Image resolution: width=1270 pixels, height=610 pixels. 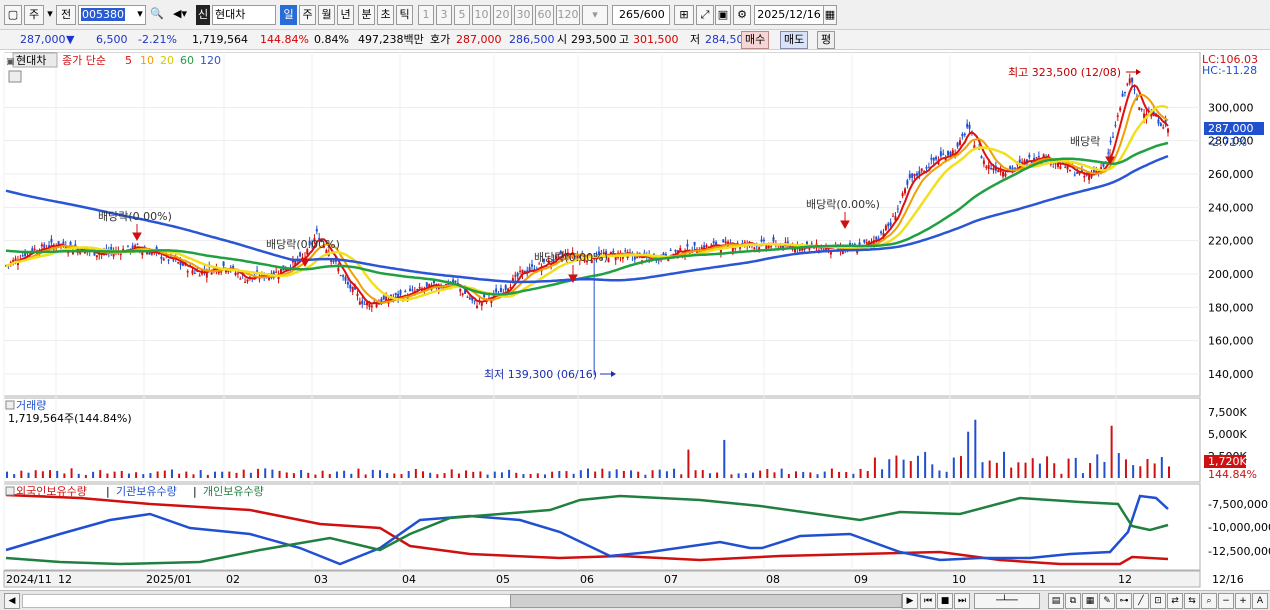 What do you see at coordinates (1192, 601) in the screenshot?
I see `compare2-icon: ⇆` at bounding box center [1192, 601].